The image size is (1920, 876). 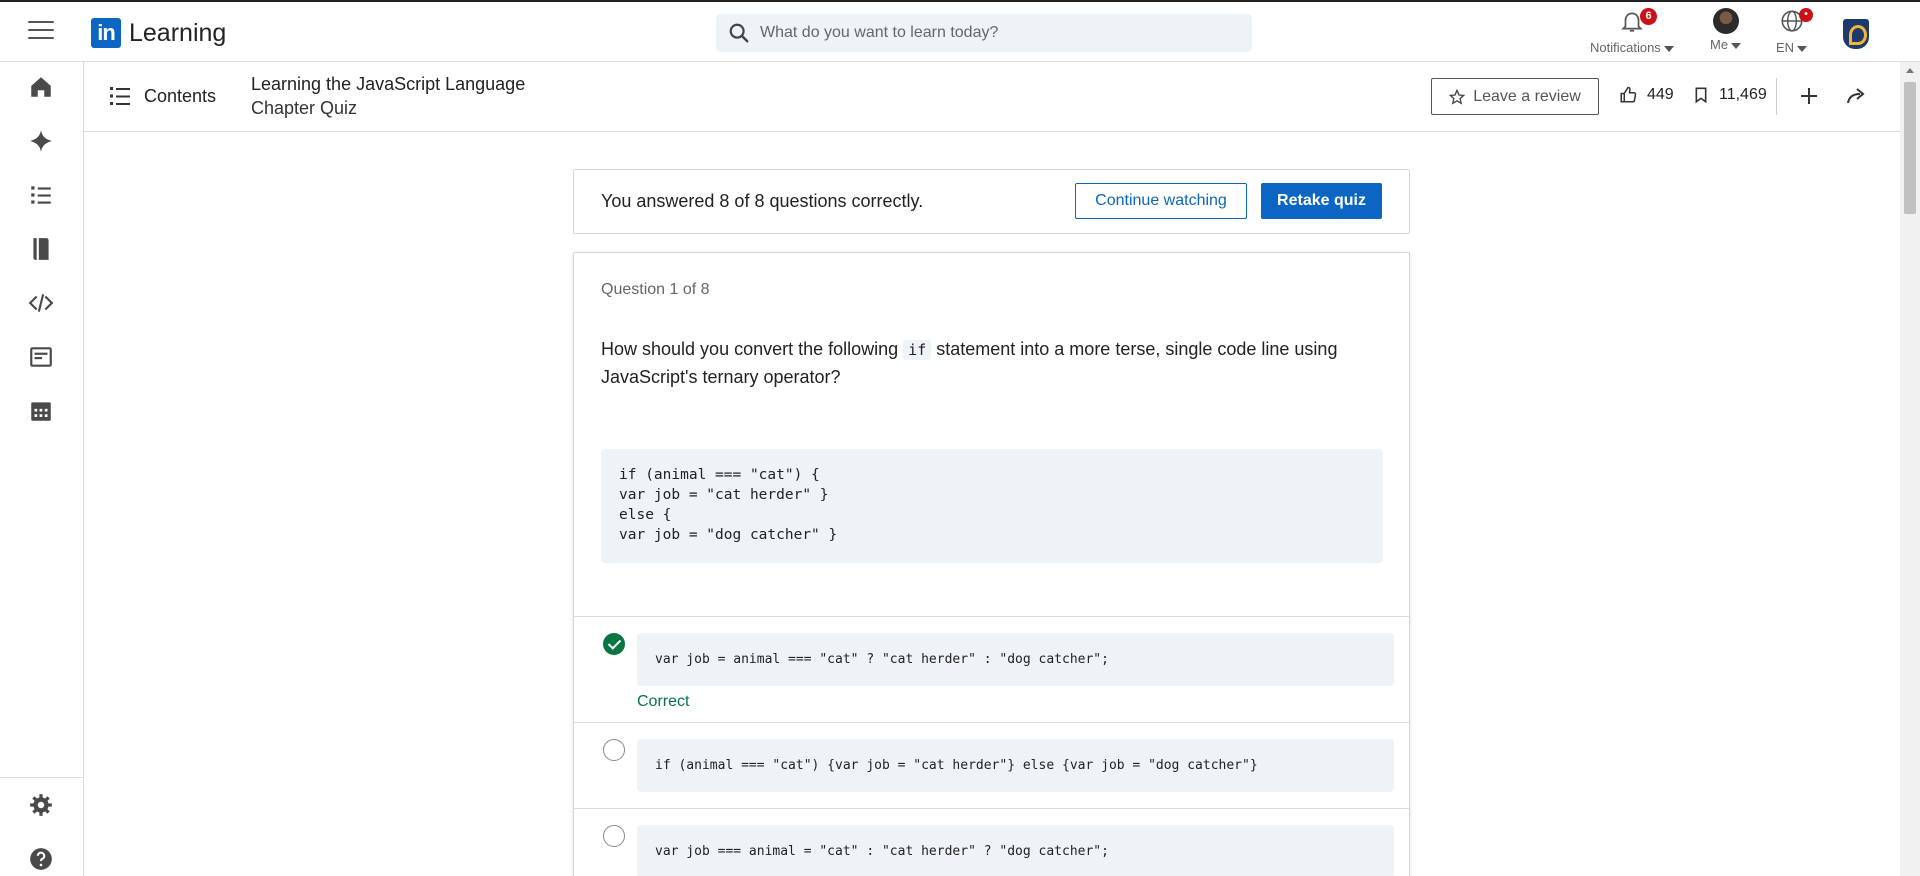 What do you see at coordinates (41, 411) in the screenshot?
I see `calendar-icon` at bounding box center [41, 411].